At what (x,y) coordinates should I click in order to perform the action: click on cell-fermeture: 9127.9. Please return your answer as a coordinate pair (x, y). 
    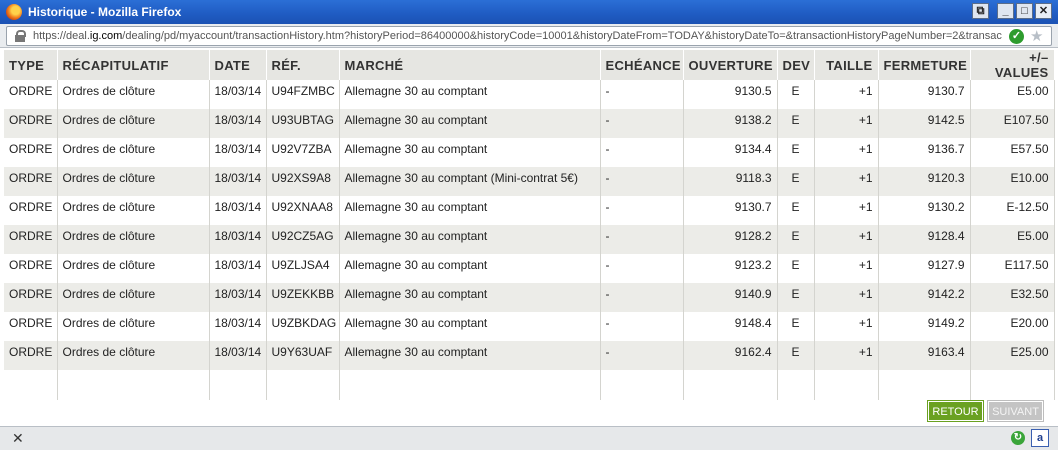
    Looking at the image, I should click on (924, 268).